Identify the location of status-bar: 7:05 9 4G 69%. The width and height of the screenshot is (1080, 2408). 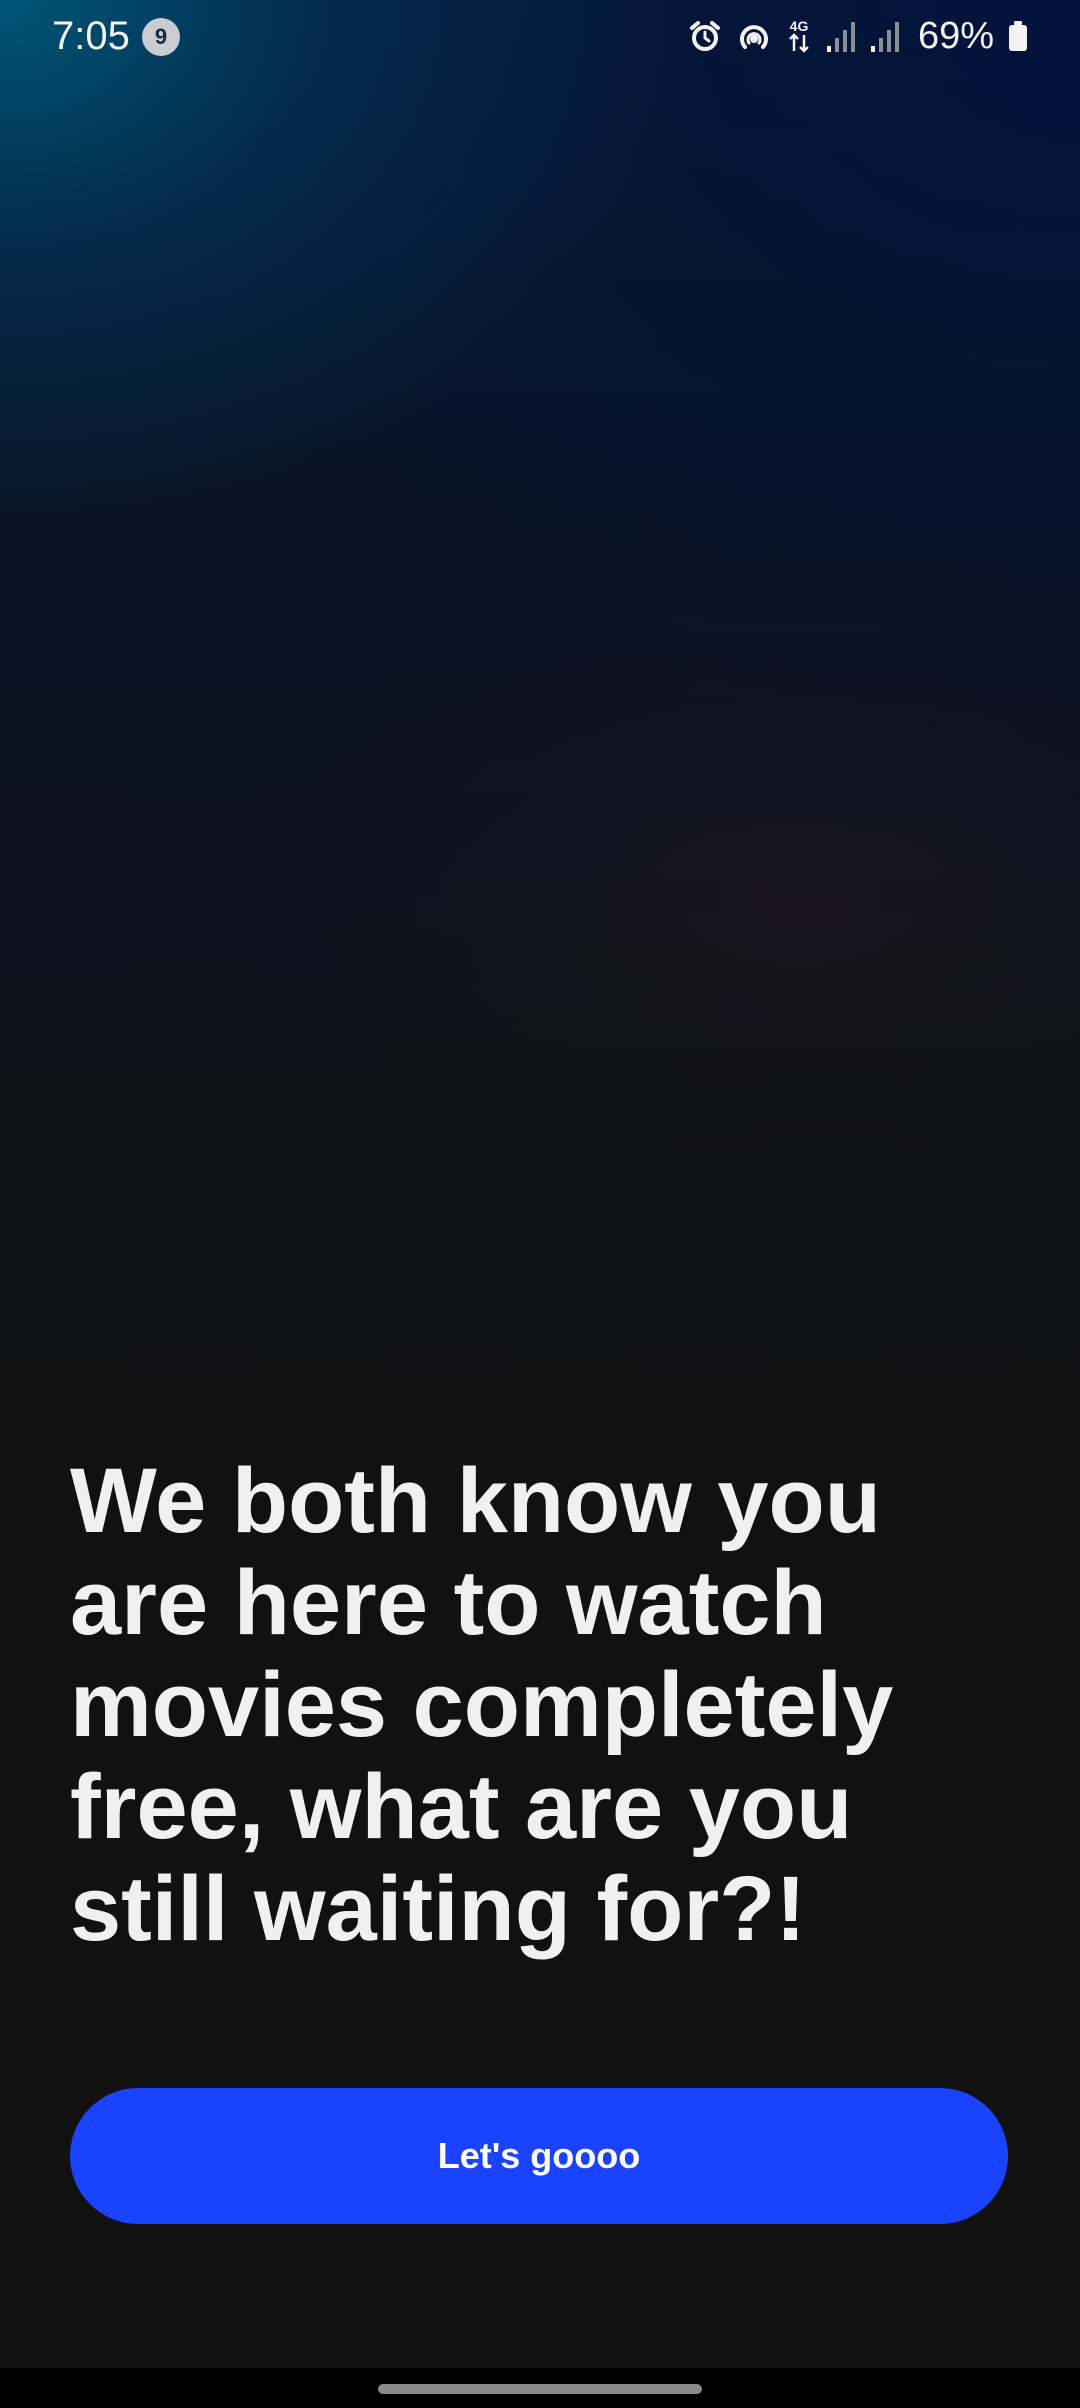
(540, 36).